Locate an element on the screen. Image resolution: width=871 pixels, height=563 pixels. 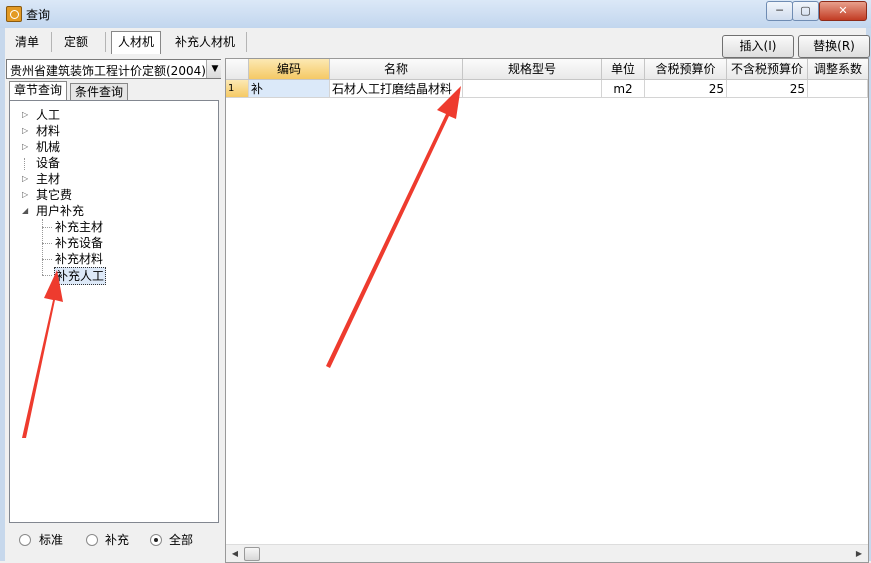
cell-name: 石材人工打磨结晶材料 is located at coordinates (396, 89).